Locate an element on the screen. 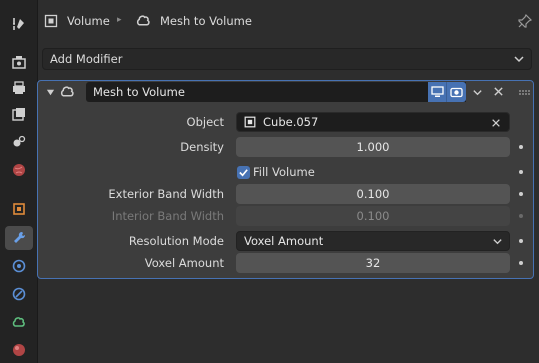  resolution-mode-dropdown: Voxel Amount is located at coordinates (373, 241).